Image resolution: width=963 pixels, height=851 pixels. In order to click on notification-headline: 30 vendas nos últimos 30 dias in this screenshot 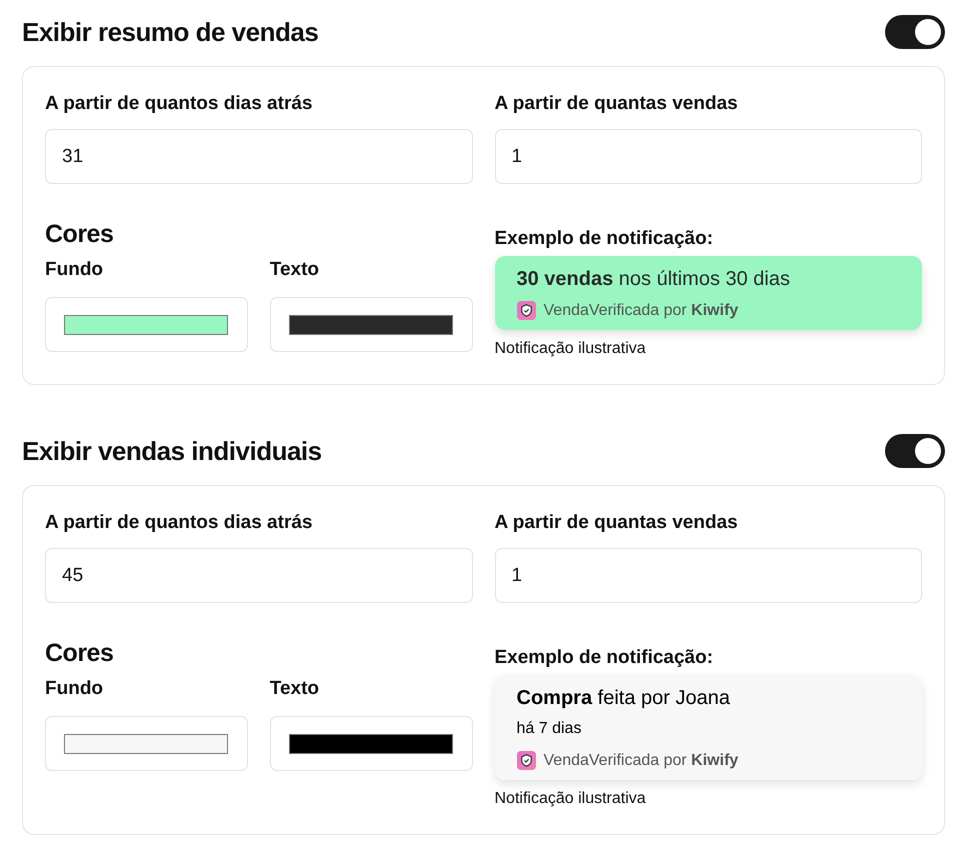, I will do `click(653, 279)`.